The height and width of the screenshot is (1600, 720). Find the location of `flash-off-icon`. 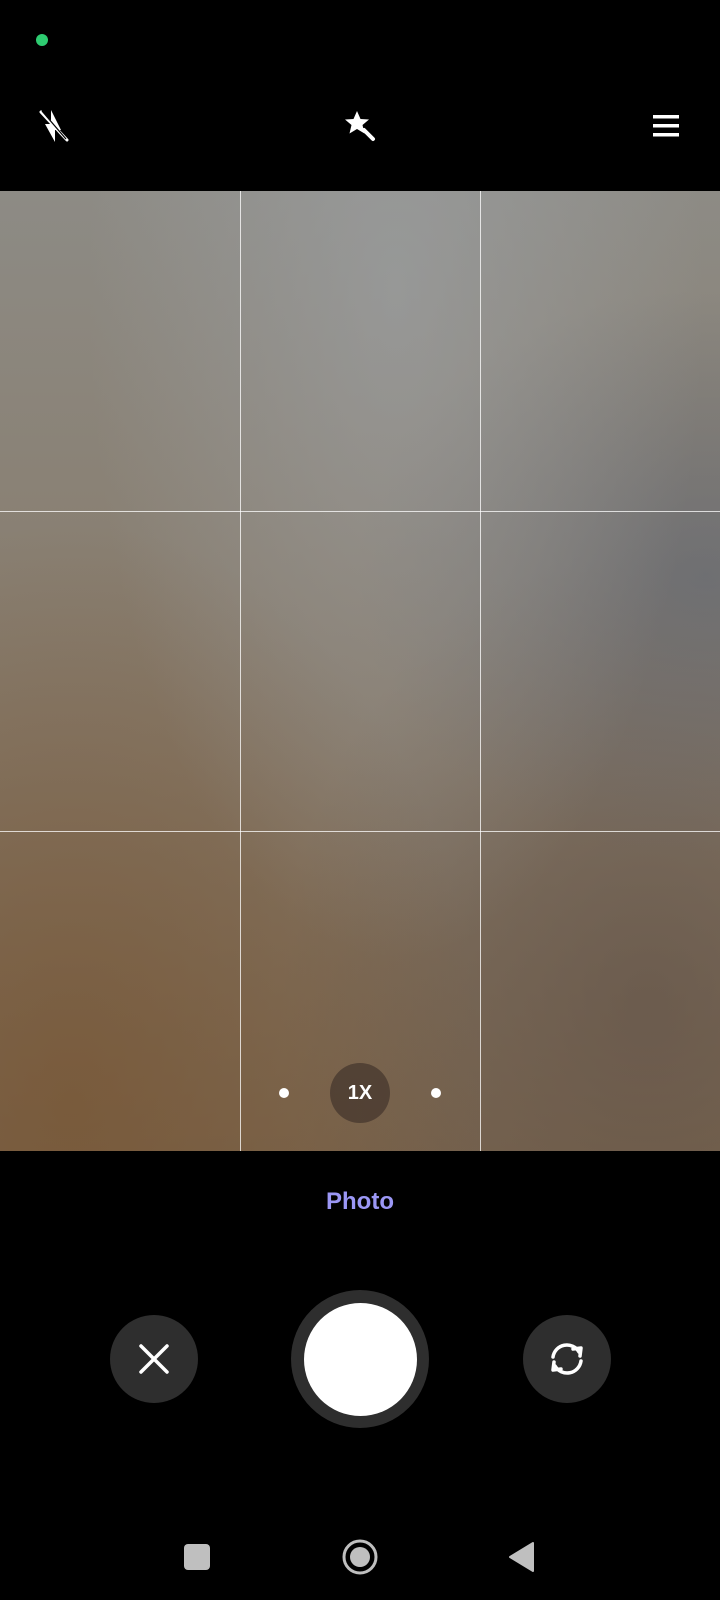

flash-off-icon is located at coordinates (54, 126).